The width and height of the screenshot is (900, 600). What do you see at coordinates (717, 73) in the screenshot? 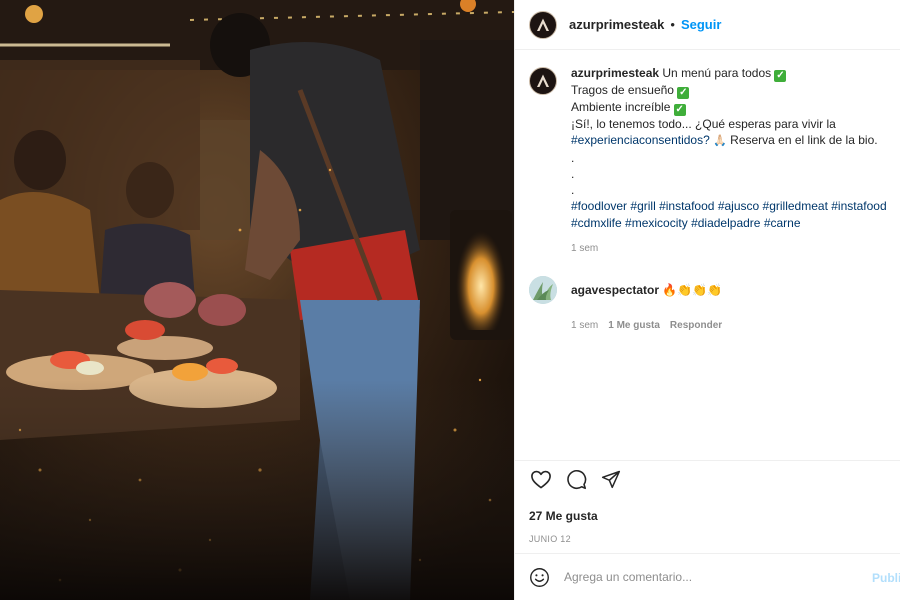
I see `caption-line-1: Un menú para todos` at bounding box center [717, 73].